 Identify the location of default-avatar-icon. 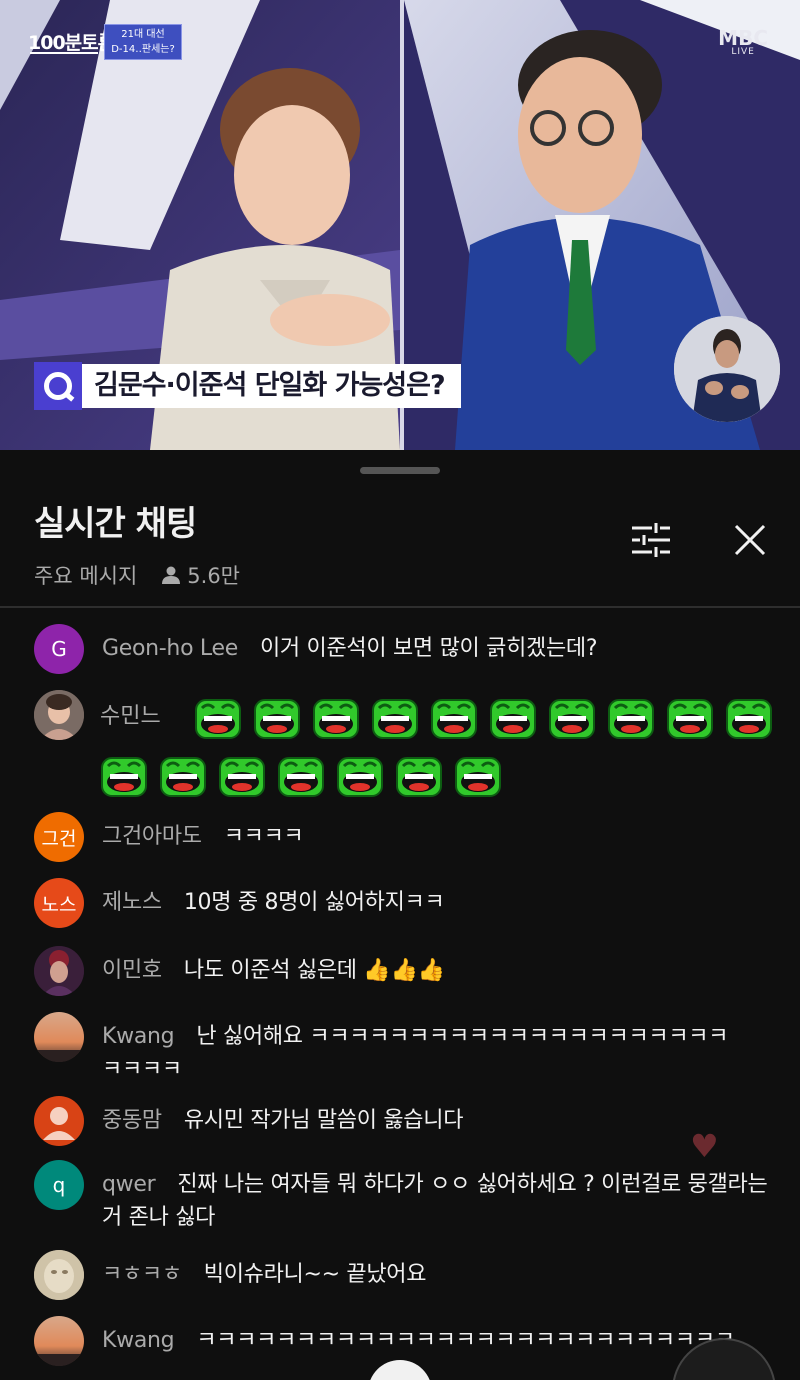
(59, 1123).